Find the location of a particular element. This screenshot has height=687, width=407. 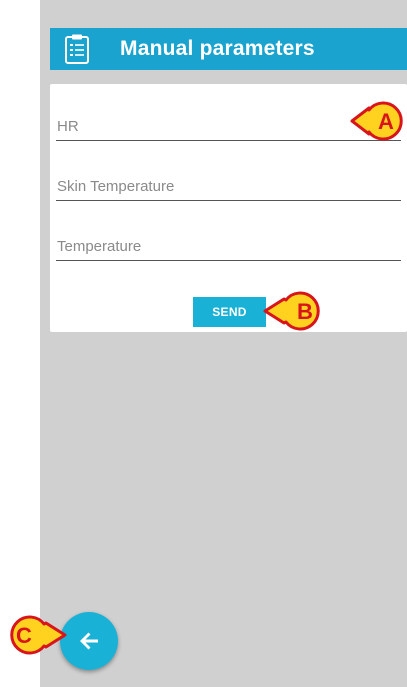

clipboard-checklist-icon is located at coordinates (77, 49).